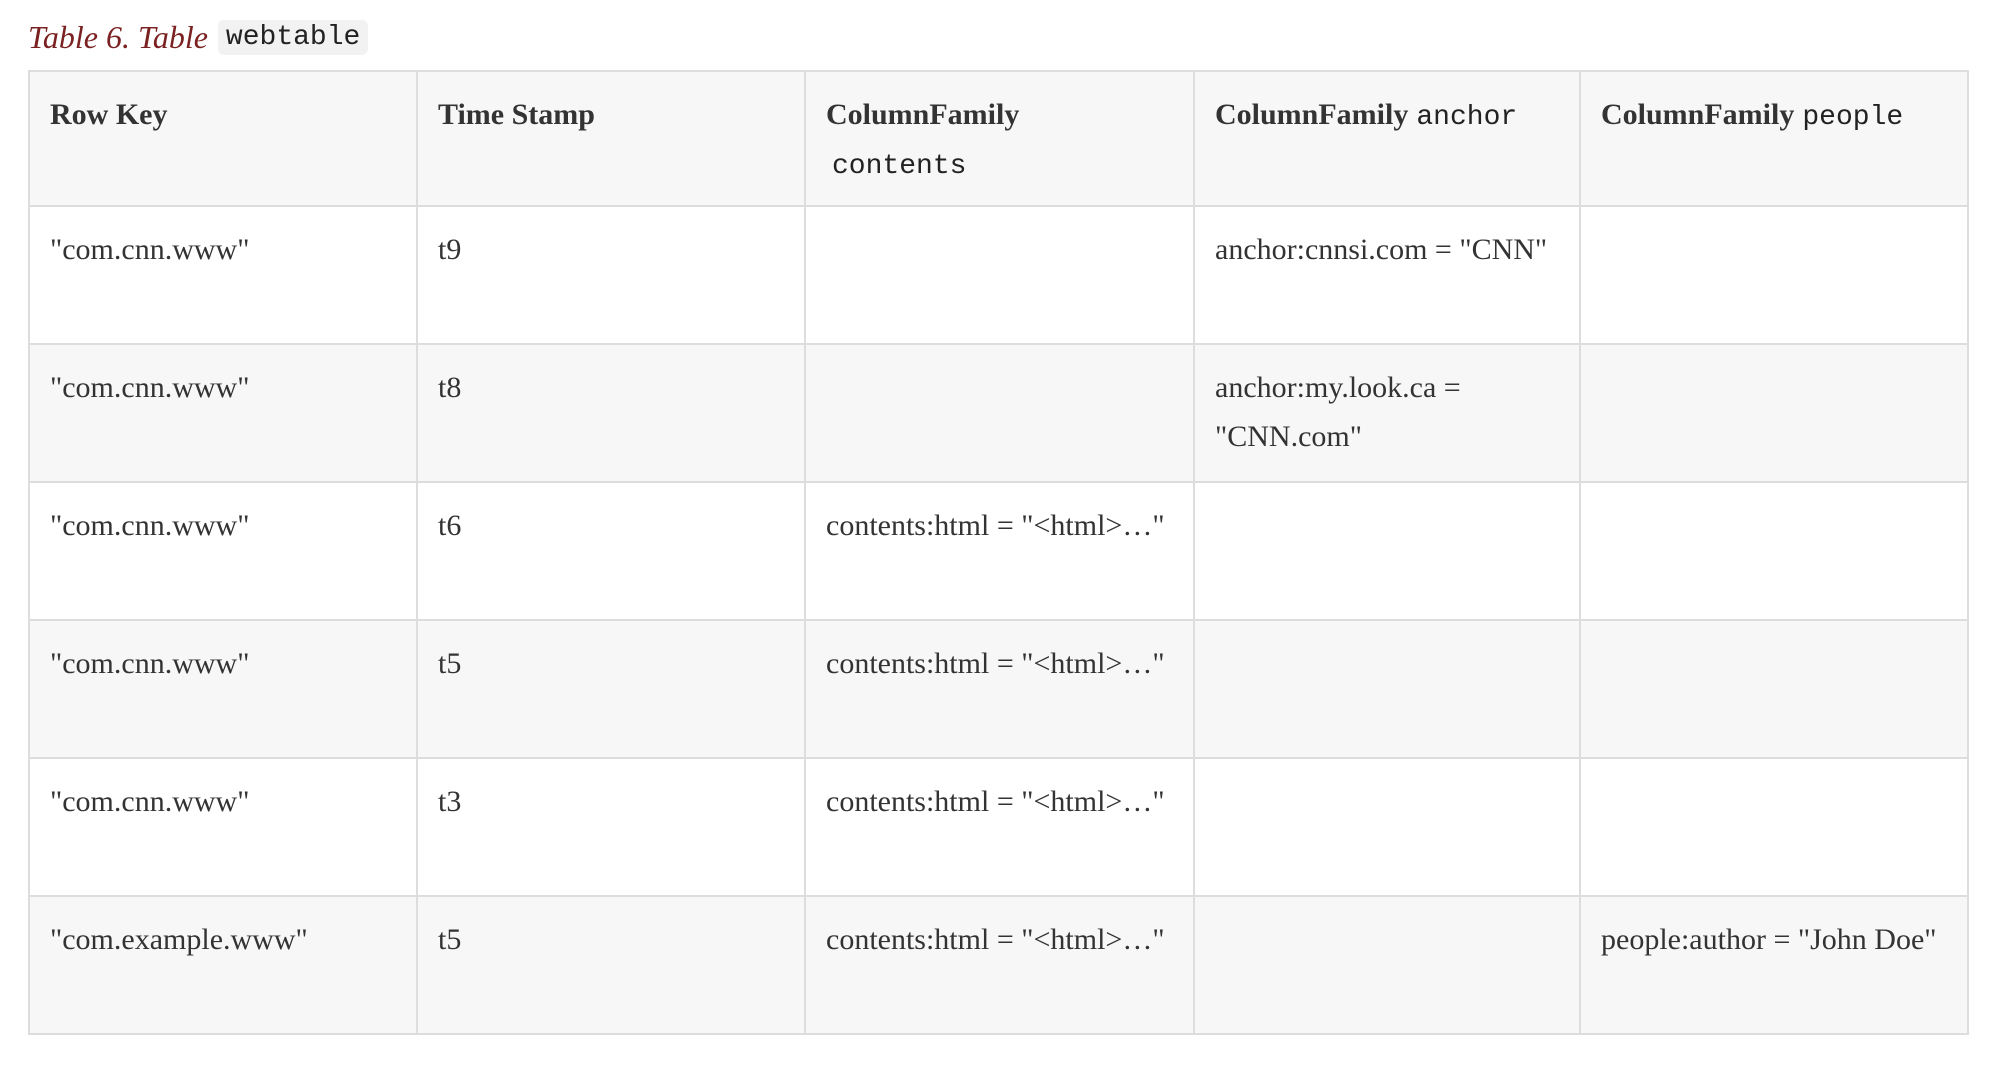 The height and width of the screenshot is (1068, 1990). Describe the element at coordinates (1387, 413) in the screenshot. I see `cell-anchor: anchor:my.look.ca = "CNN.com"` at that location.